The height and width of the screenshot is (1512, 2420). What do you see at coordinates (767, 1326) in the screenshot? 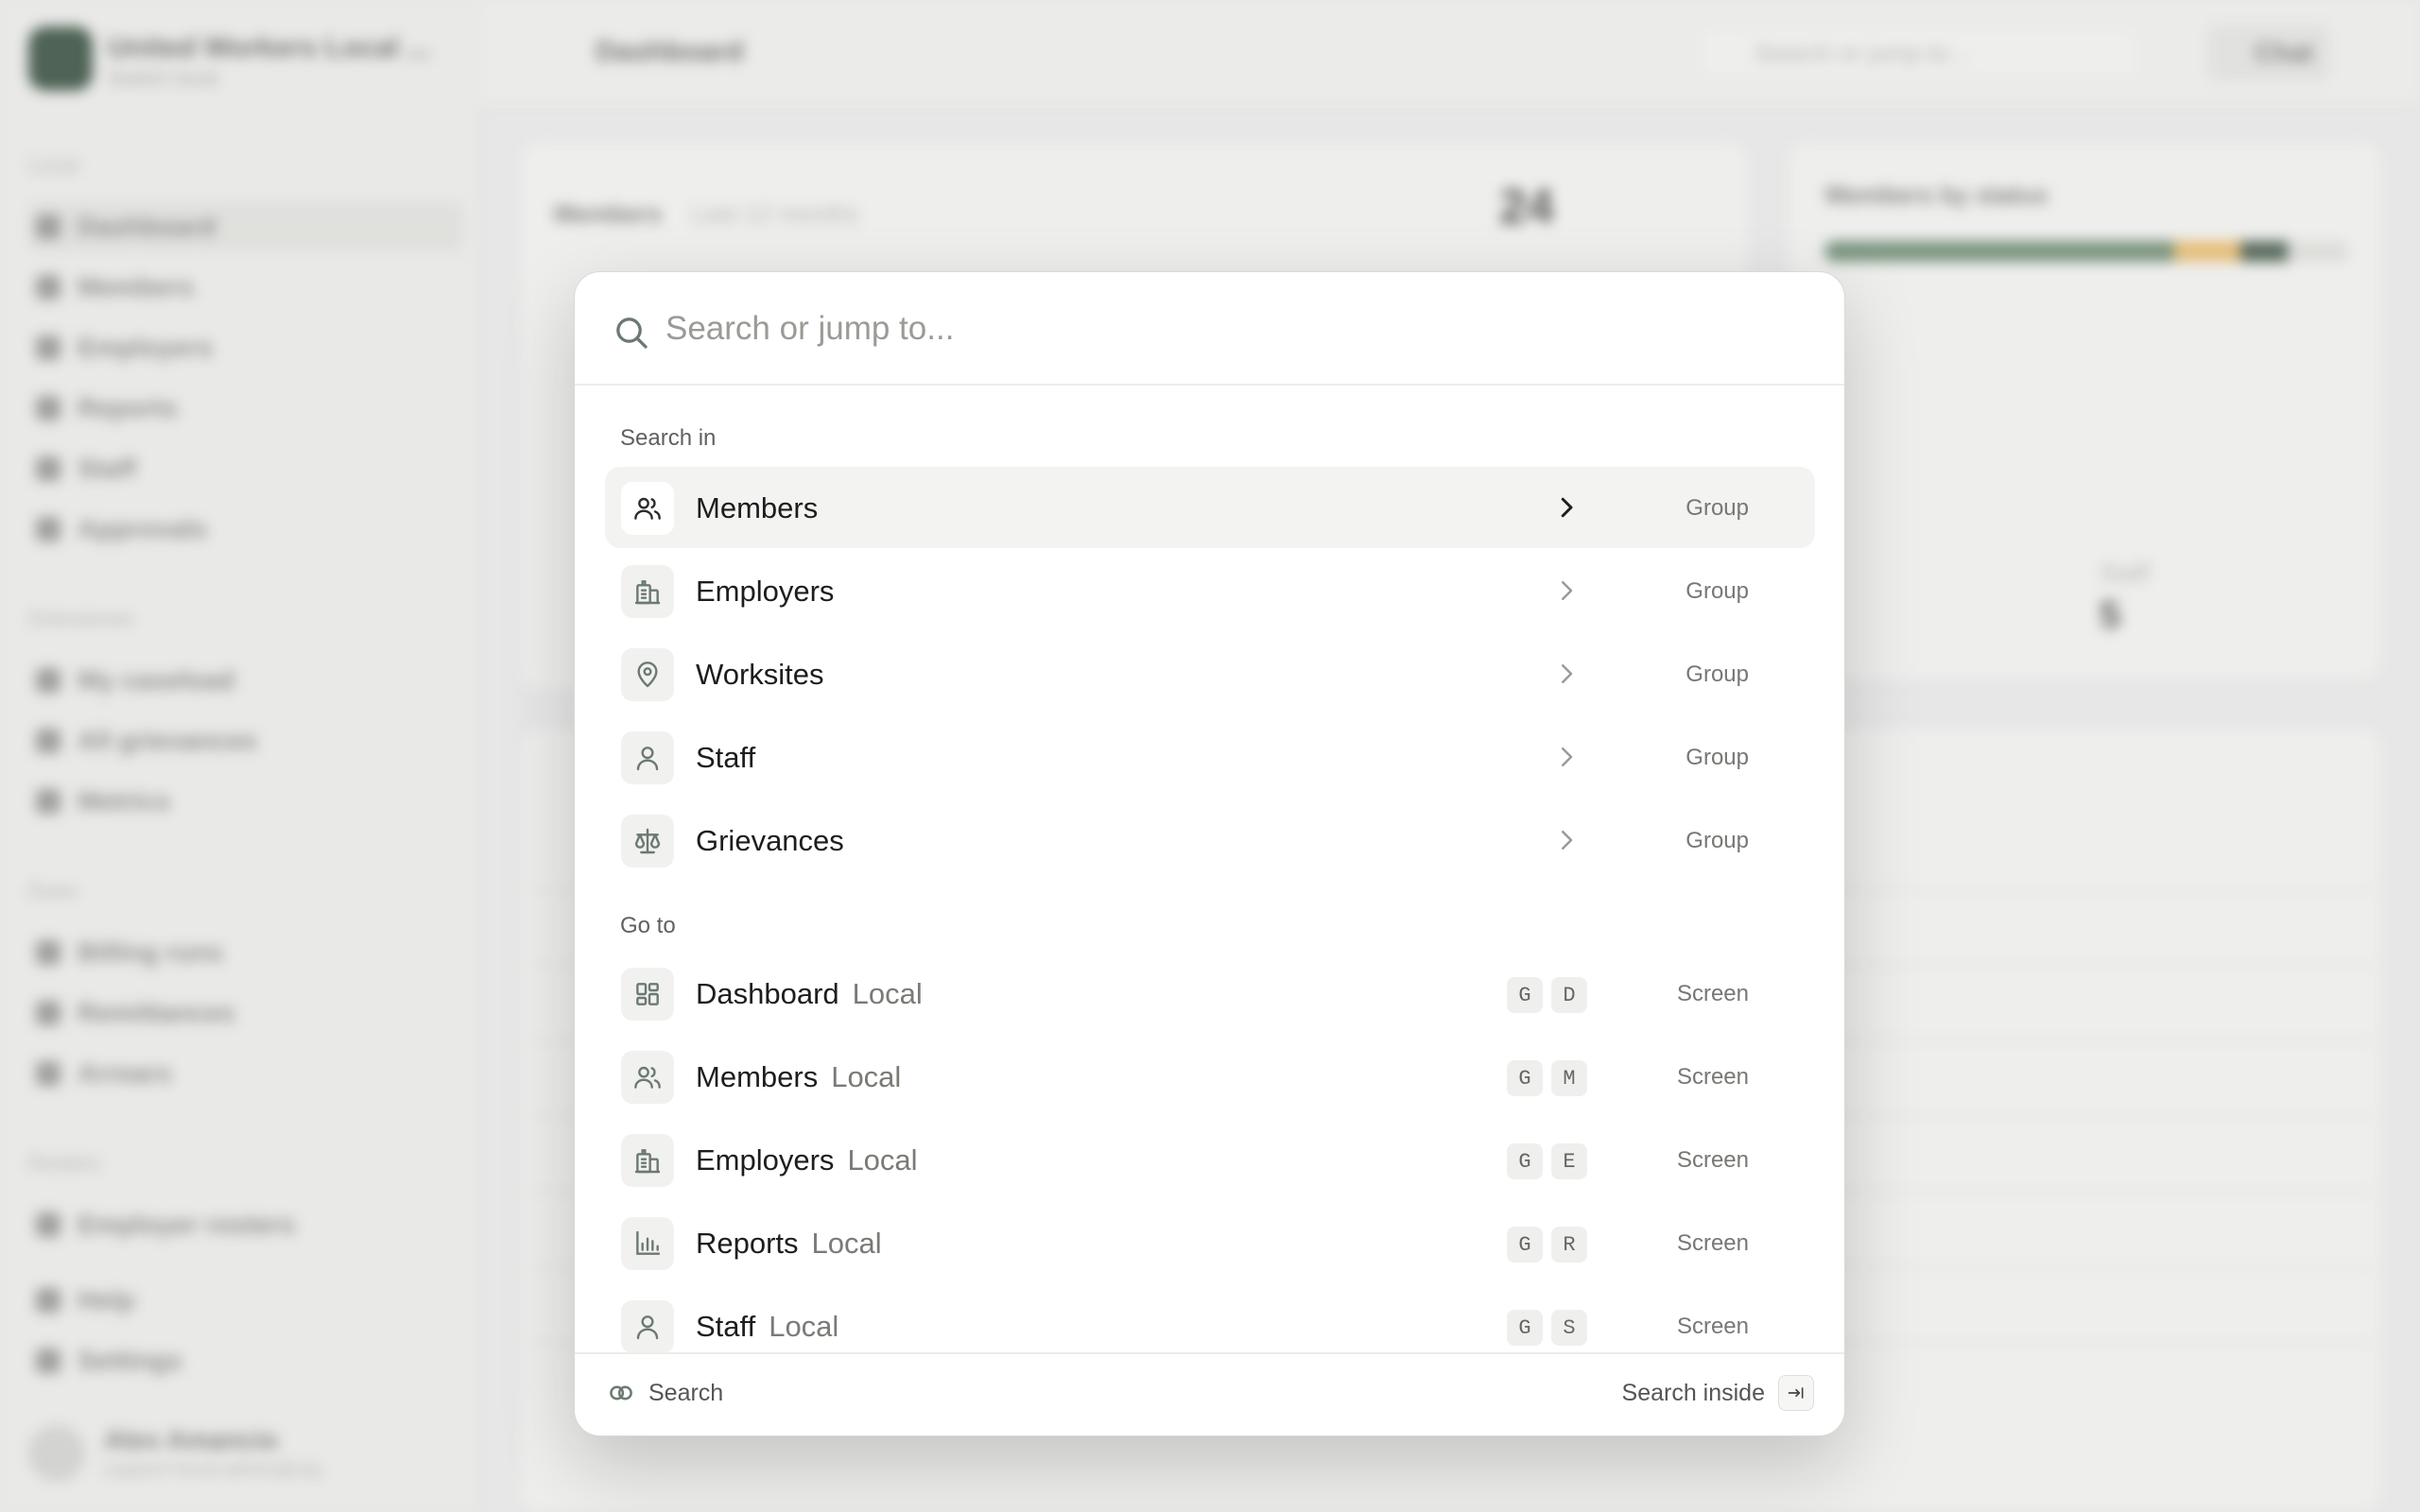
I see `row-label: Staff Local` at bounding box center [767, 1326].